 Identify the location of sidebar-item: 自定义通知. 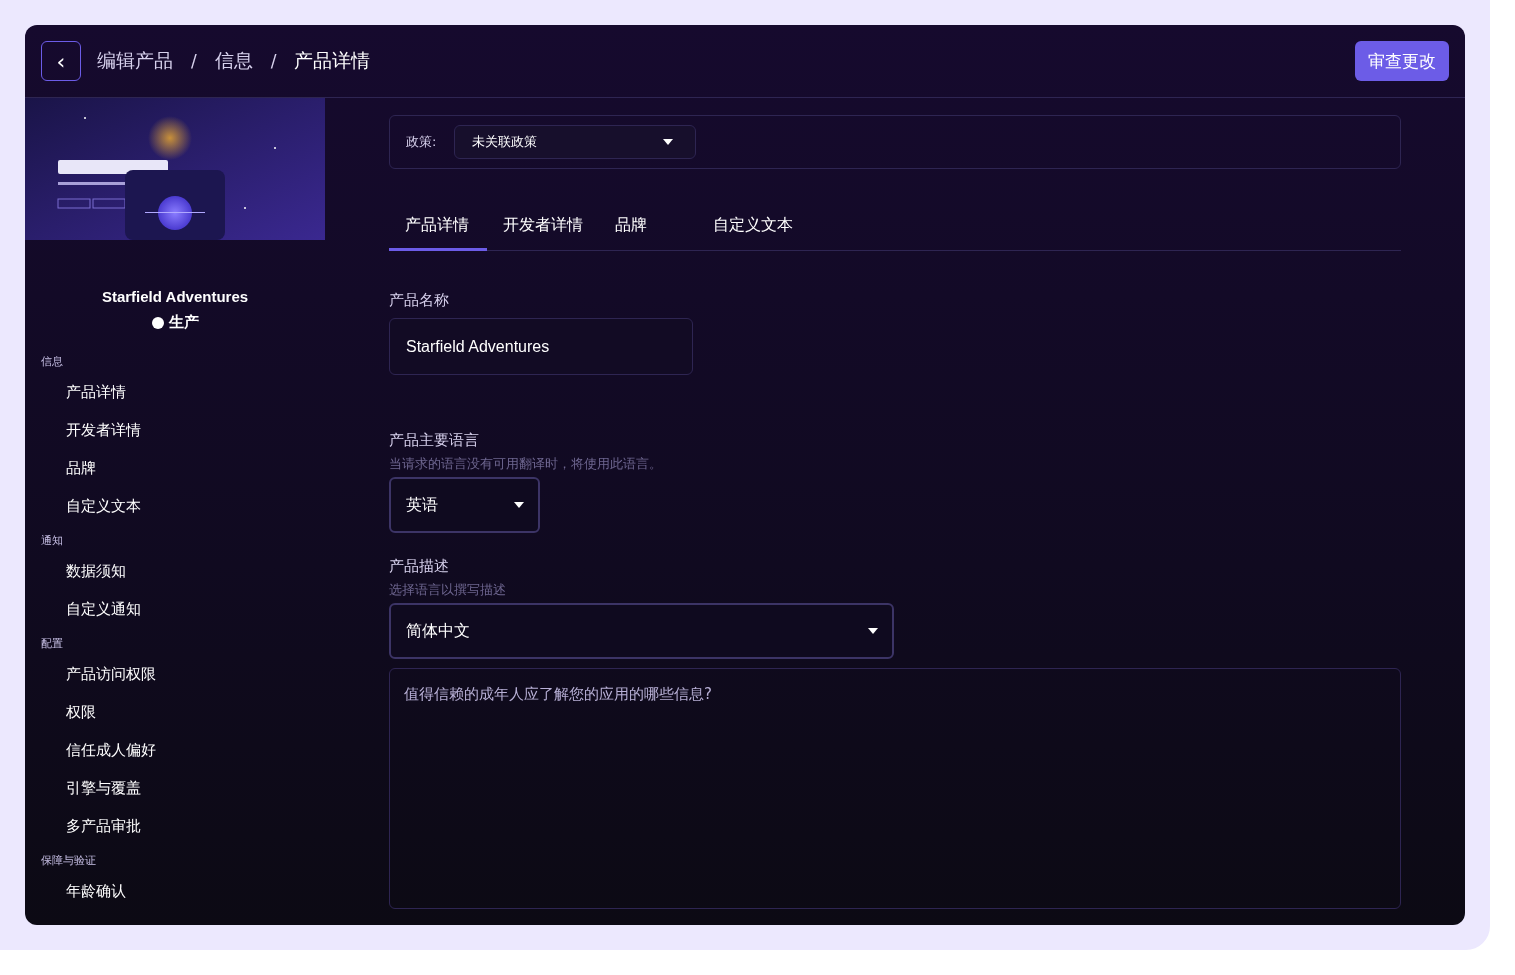
(175, 609).